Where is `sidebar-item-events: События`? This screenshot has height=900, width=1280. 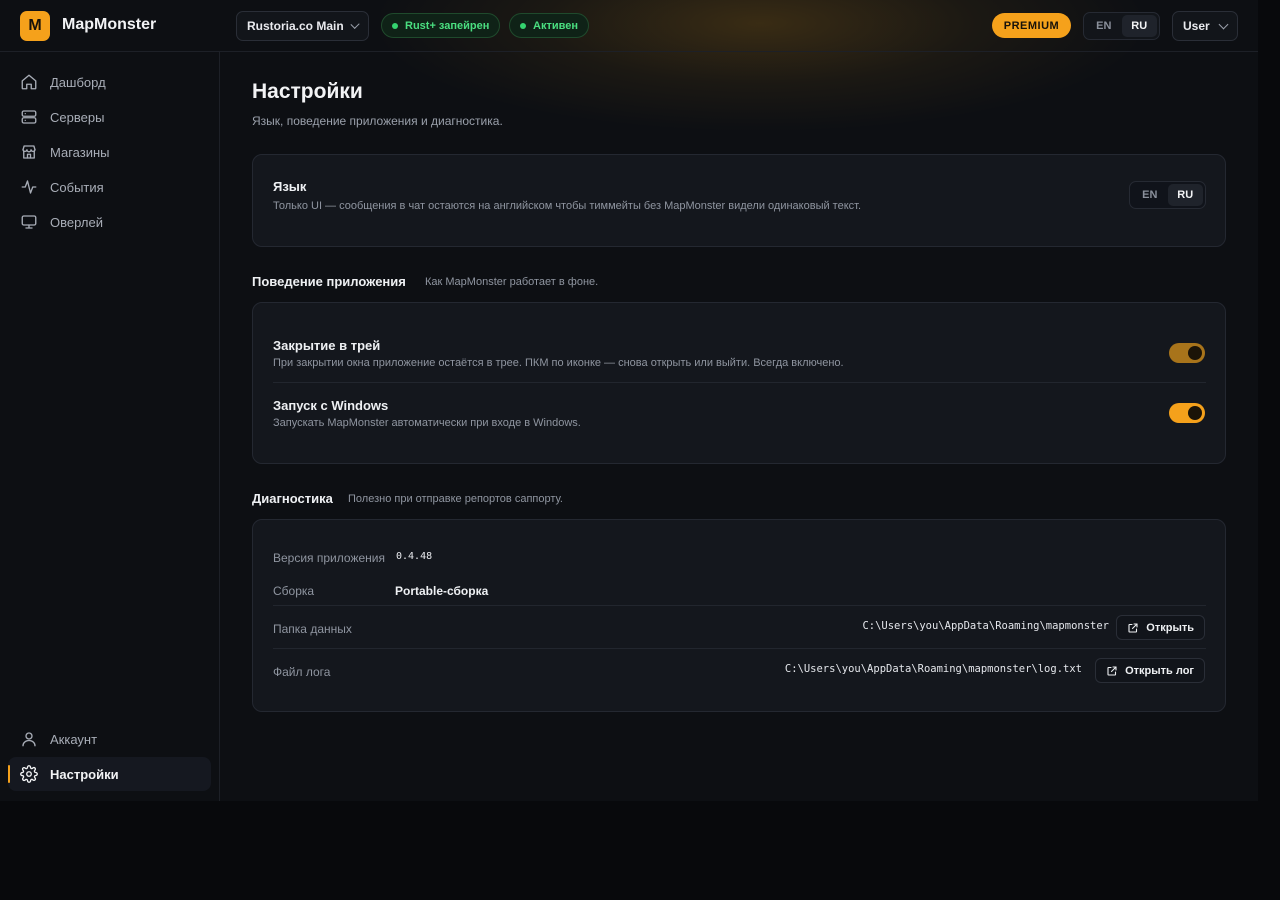 sidebar-item-events: События is located at coordinates (109, 187).